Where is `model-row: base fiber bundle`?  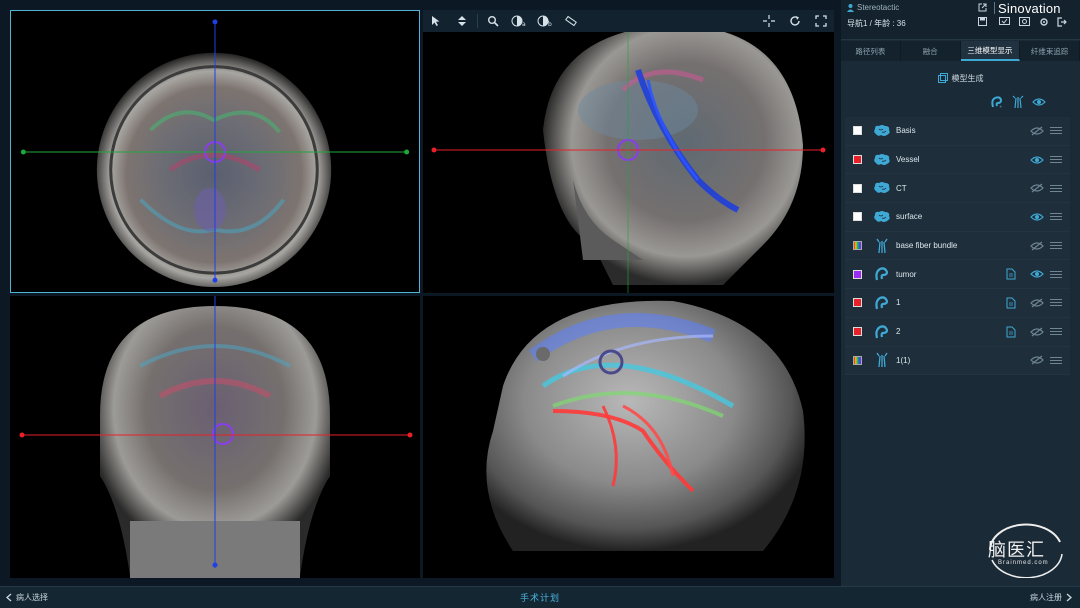 model-row: base fiber bundle is located at coordinates (957, 246).